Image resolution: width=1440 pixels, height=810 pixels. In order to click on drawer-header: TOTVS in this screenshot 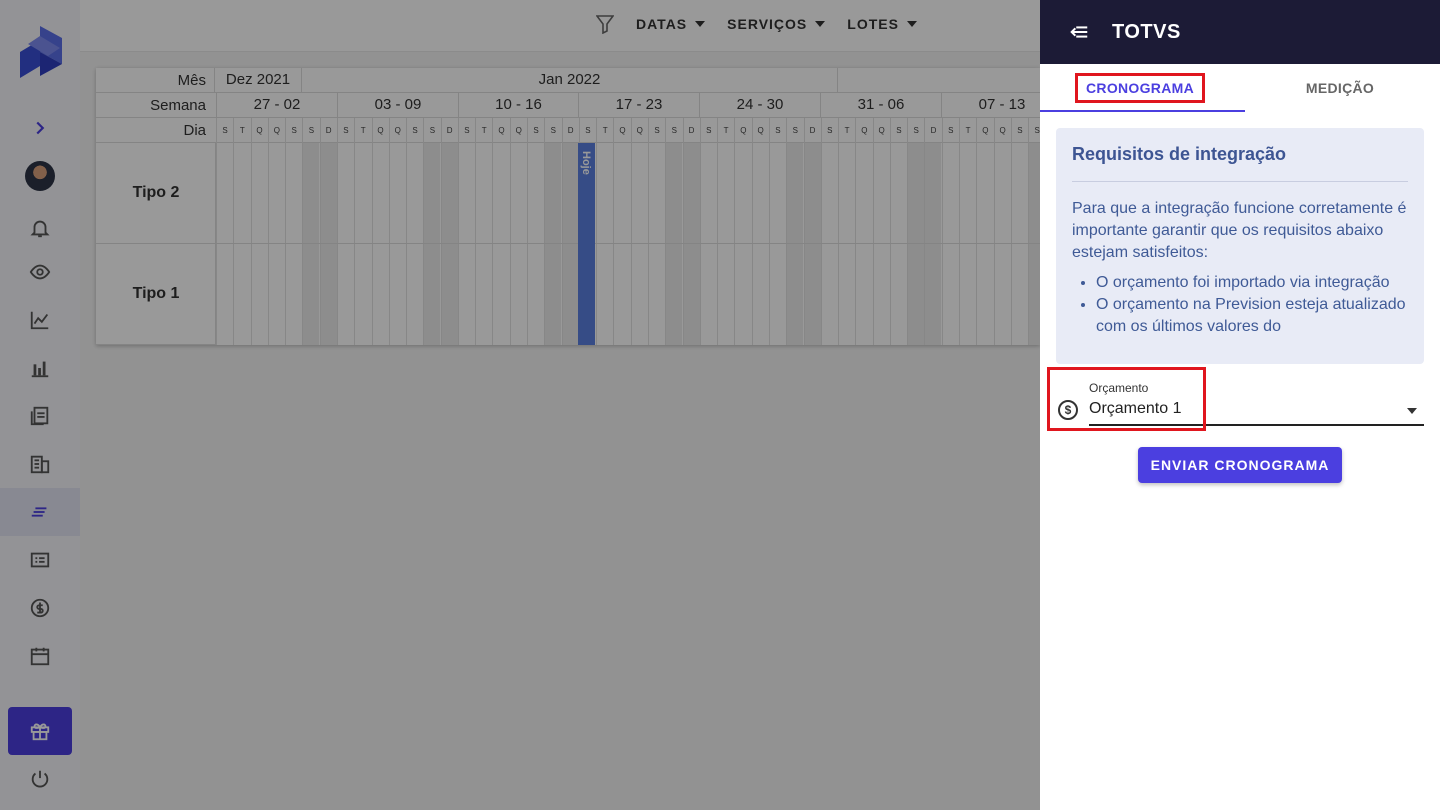, I will do `click(1240, 32)`.